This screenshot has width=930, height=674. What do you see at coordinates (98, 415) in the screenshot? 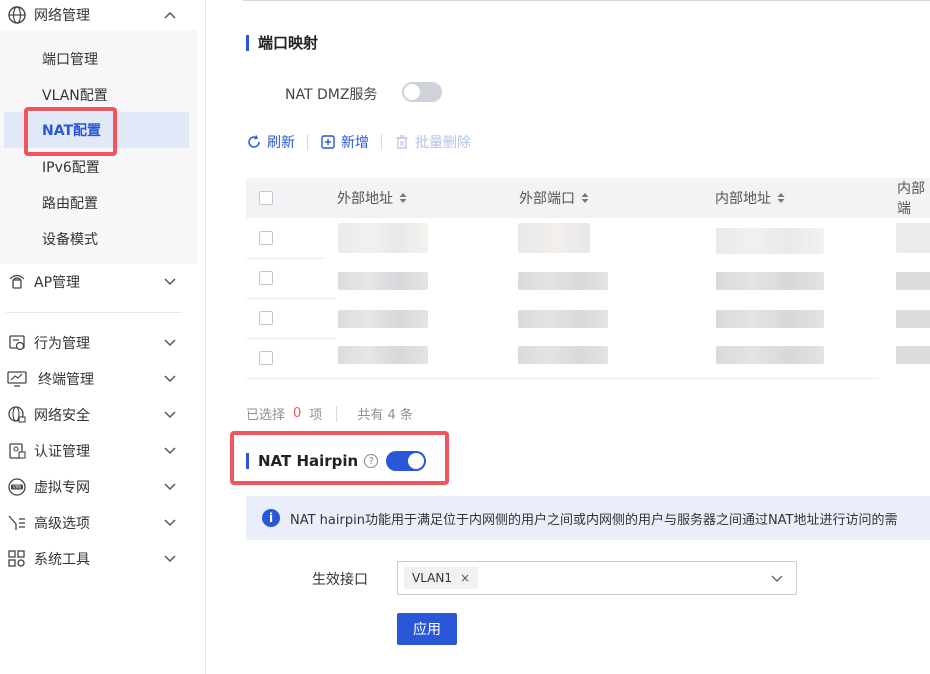
I see `menu-network-security: 网络安全` at bounding box center [98, 415].